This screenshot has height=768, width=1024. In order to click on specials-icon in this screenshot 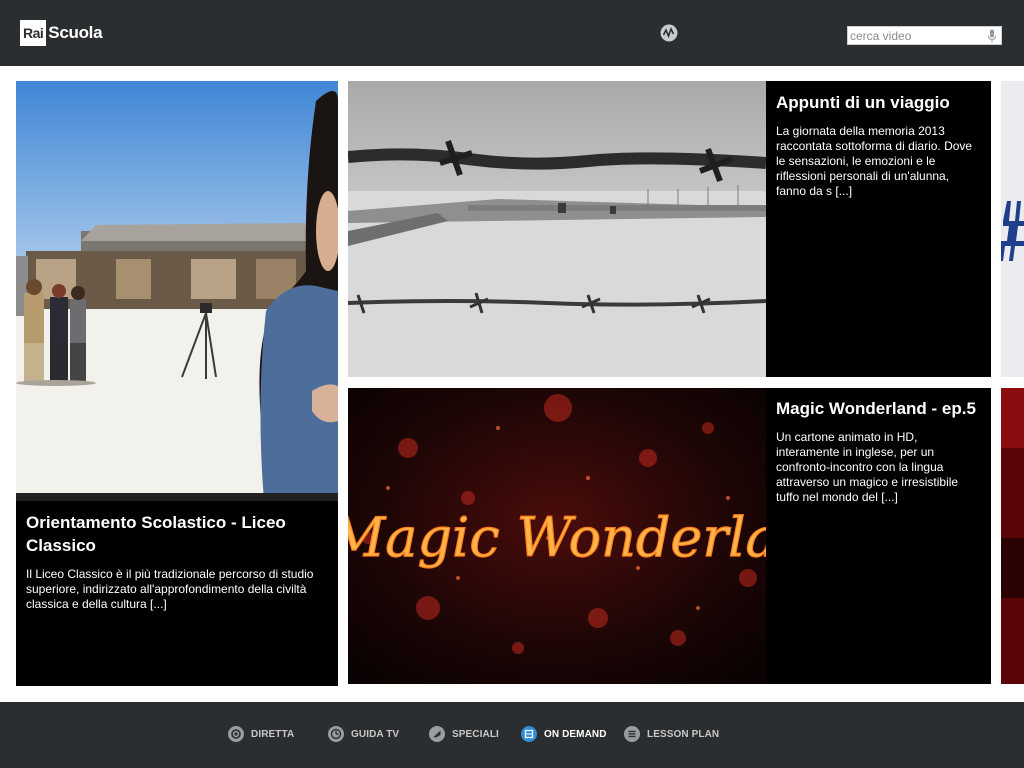, I will do `click(437, 734)`.